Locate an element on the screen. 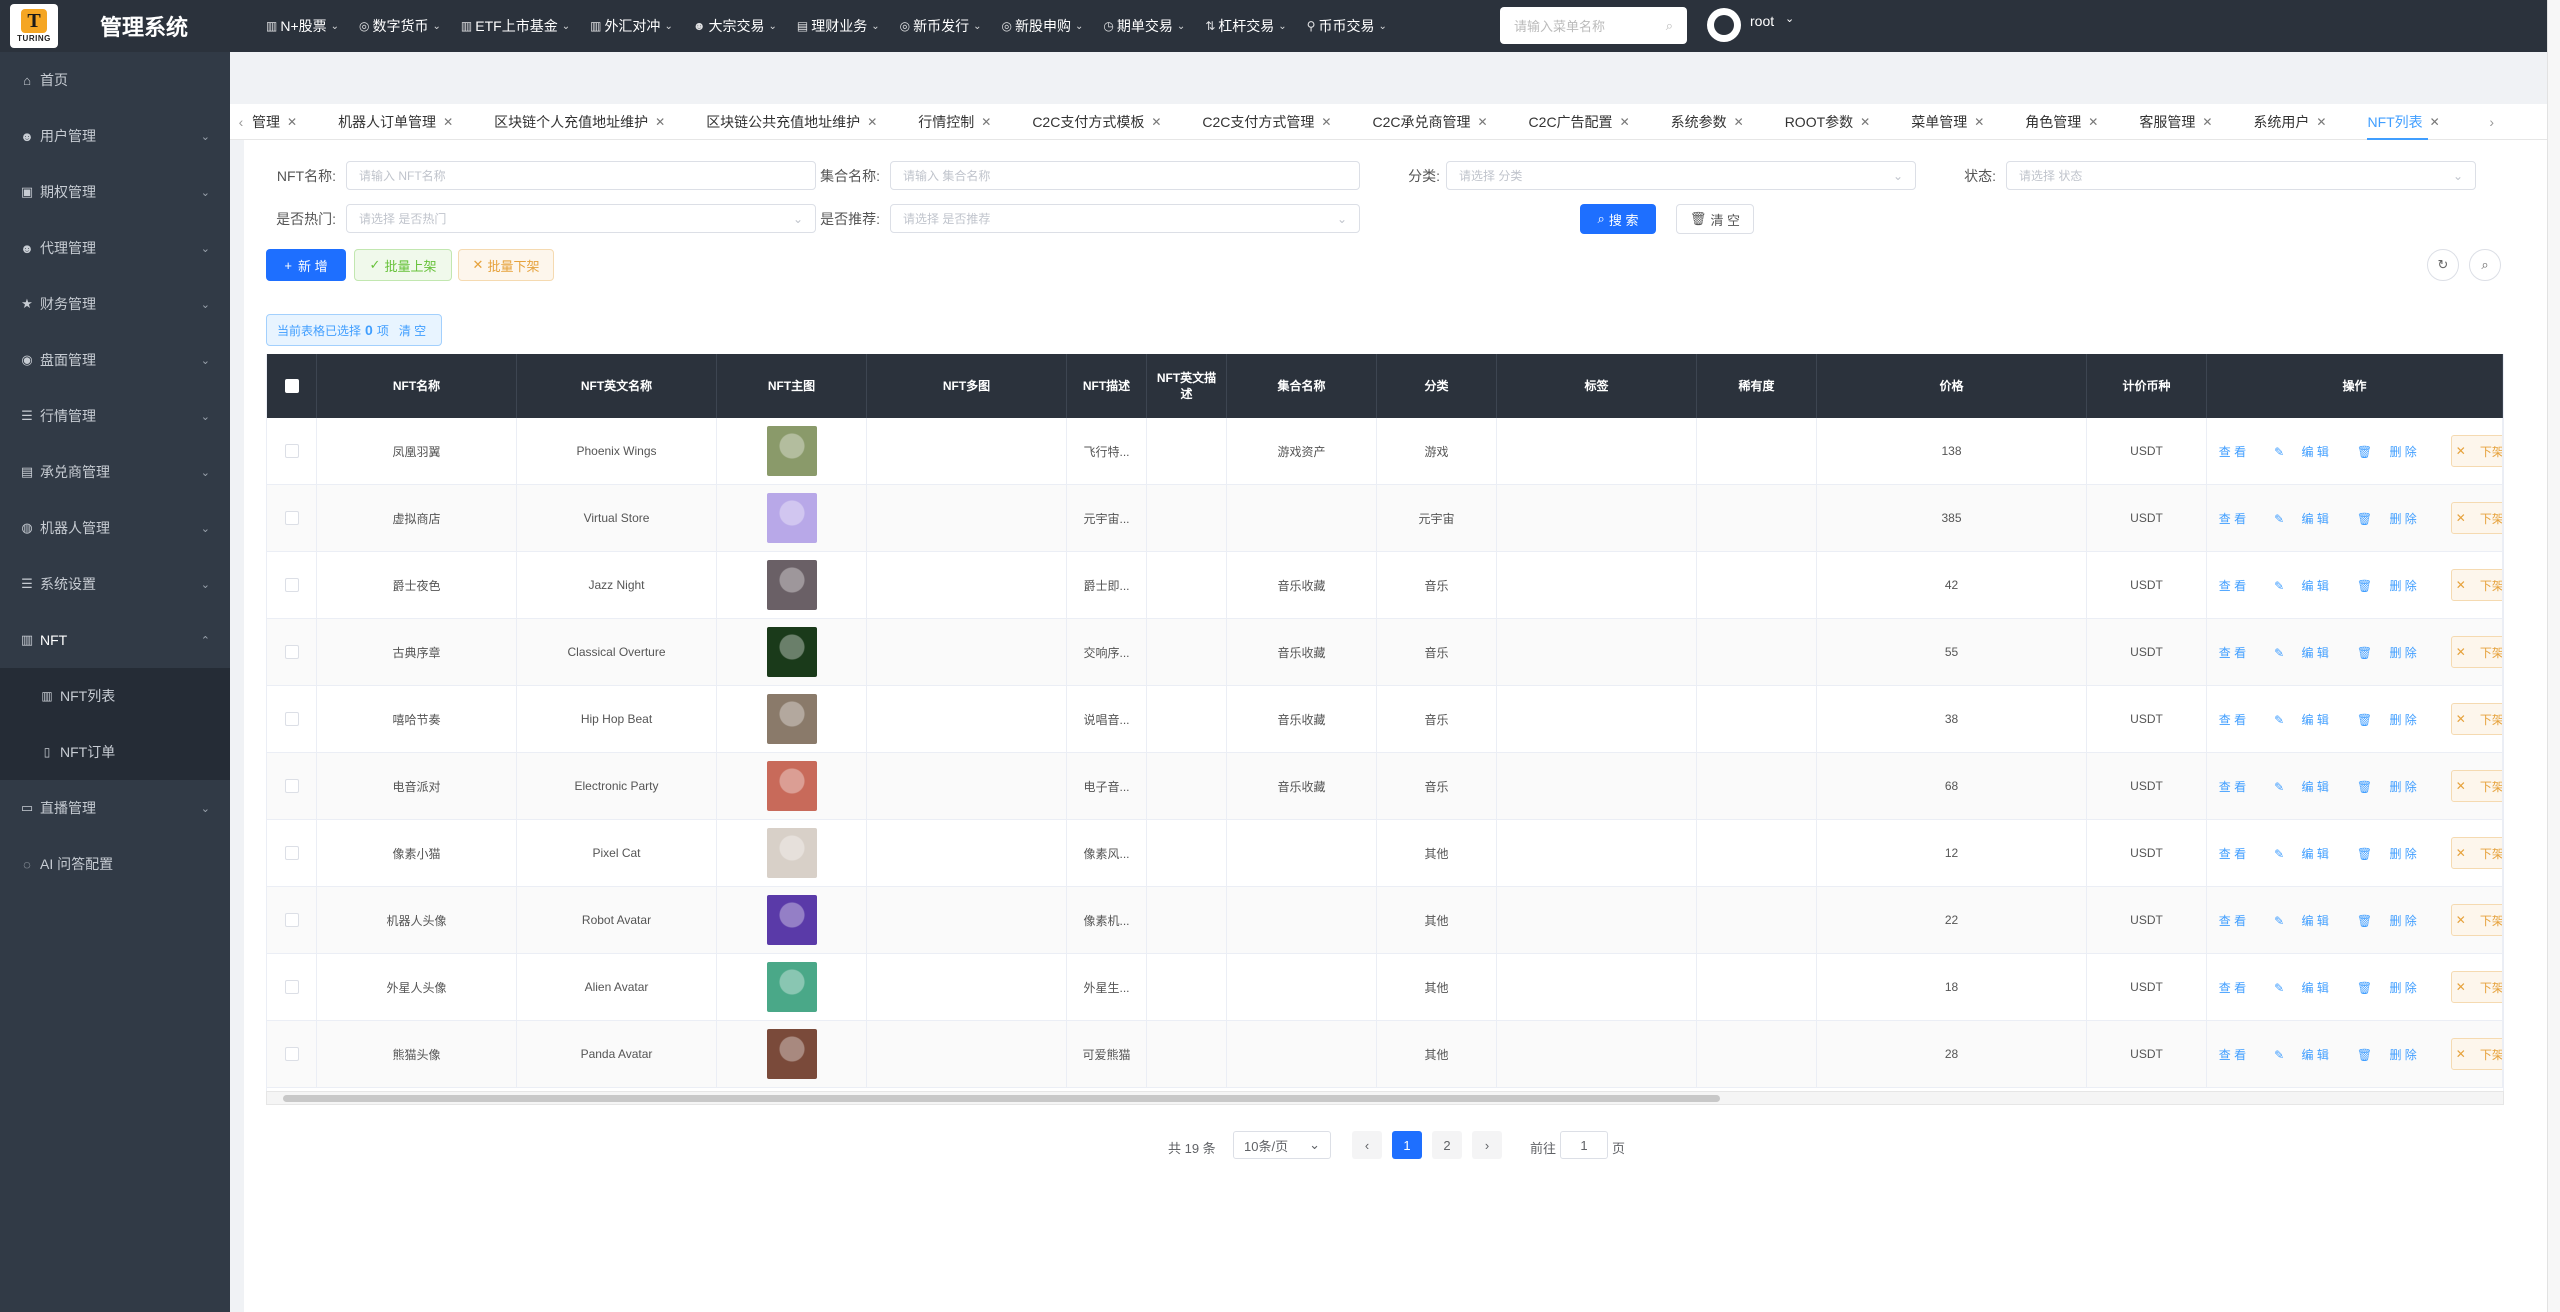 The width and height of the screenshot is (2560, 1312). sidebar-item: ☻ 代理管理 ⌄ is located at coordinates (115, 248).